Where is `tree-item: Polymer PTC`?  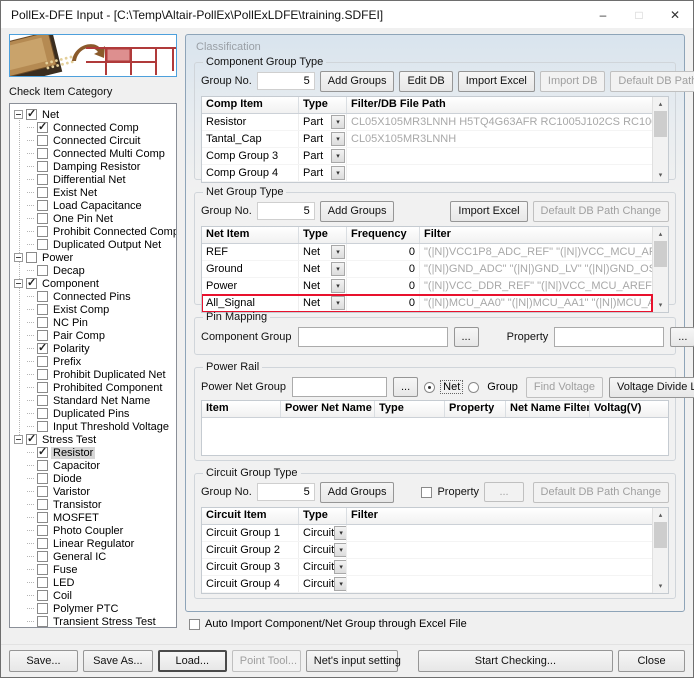
tree-item: Polymer PTC is located at coordinates (93, 608).